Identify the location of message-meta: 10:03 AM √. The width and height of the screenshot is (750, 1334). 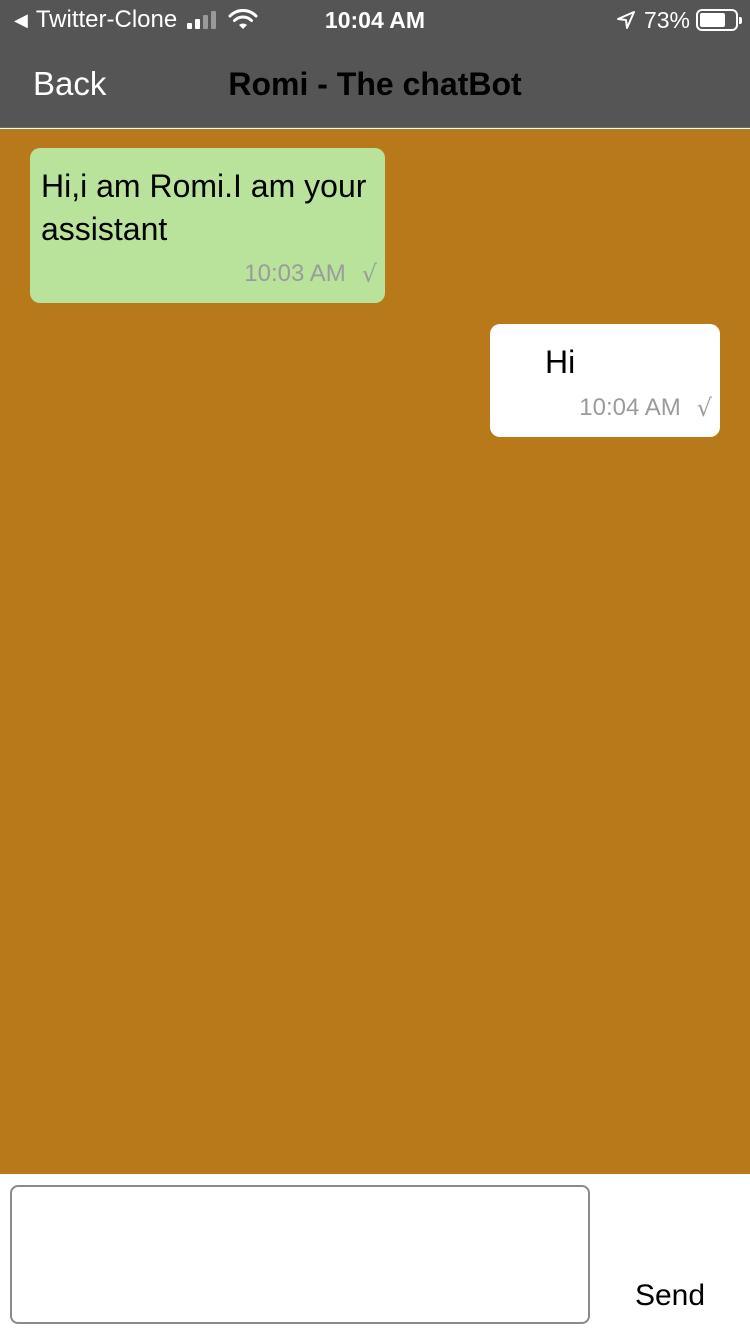
(310, 274).